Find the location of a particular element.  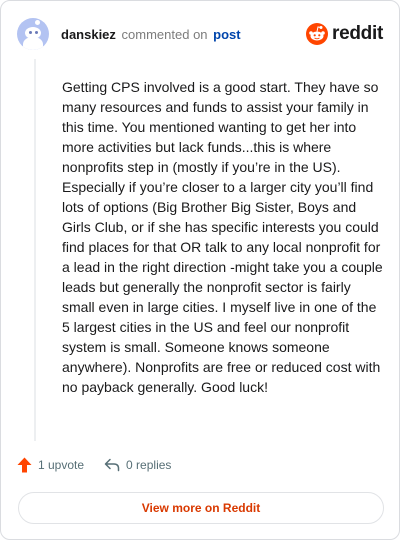

upvote-count: 1 upvote is located at coordinates (61, 465).